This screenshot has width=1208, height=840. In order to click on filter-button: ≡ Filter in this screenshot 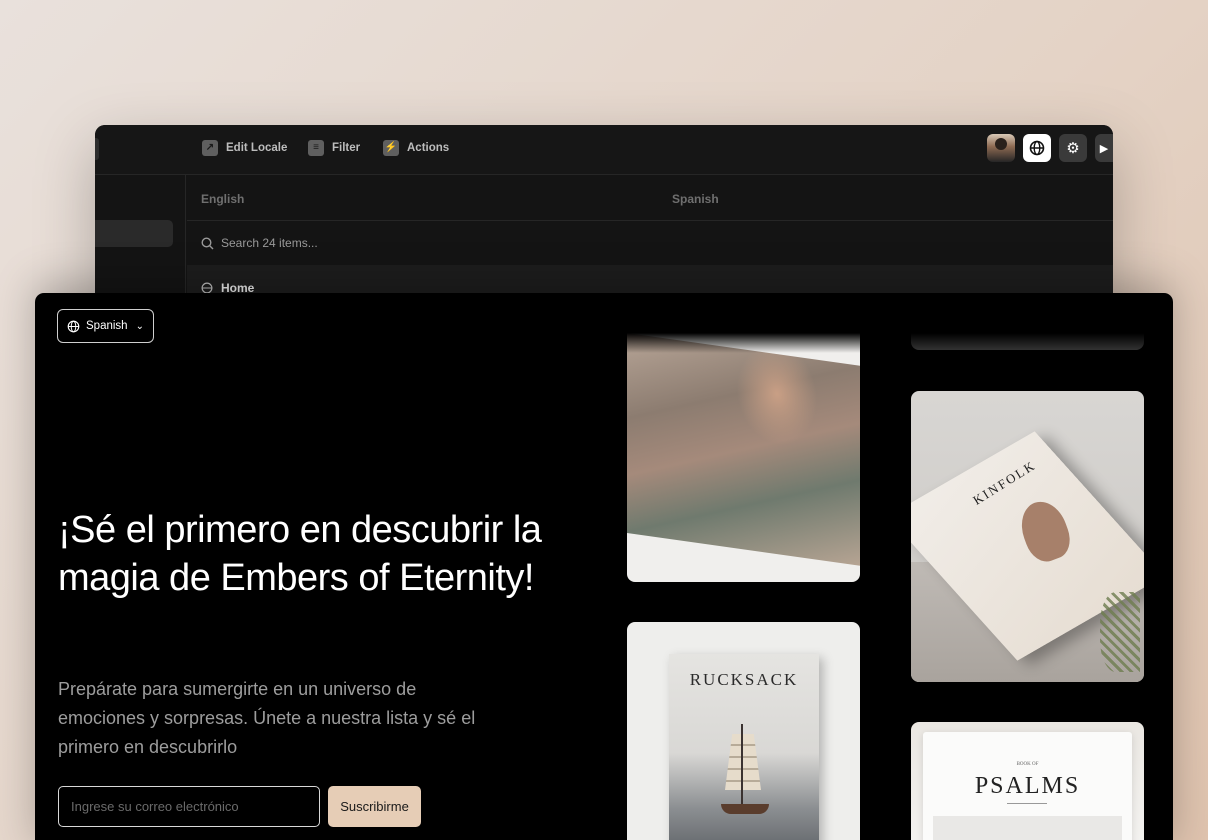, I will do `click(334, 148)`.